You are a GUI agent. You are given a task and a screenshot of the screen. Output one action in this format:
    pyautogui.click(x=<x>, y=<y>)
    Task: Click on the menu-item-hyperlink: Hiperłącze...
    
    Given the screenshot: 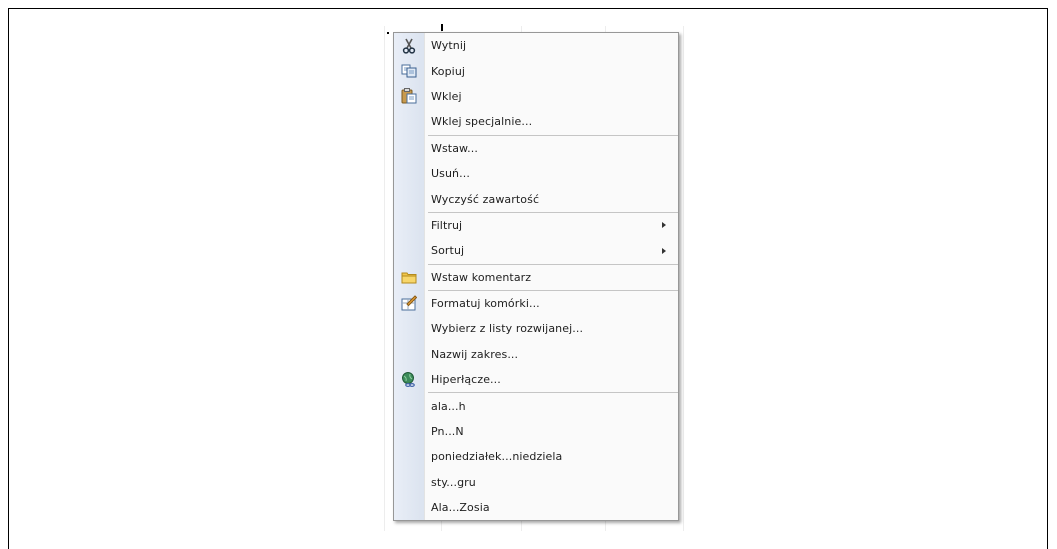 What is the action you would take?
    pyautogui.click(x=536, y=379)
    